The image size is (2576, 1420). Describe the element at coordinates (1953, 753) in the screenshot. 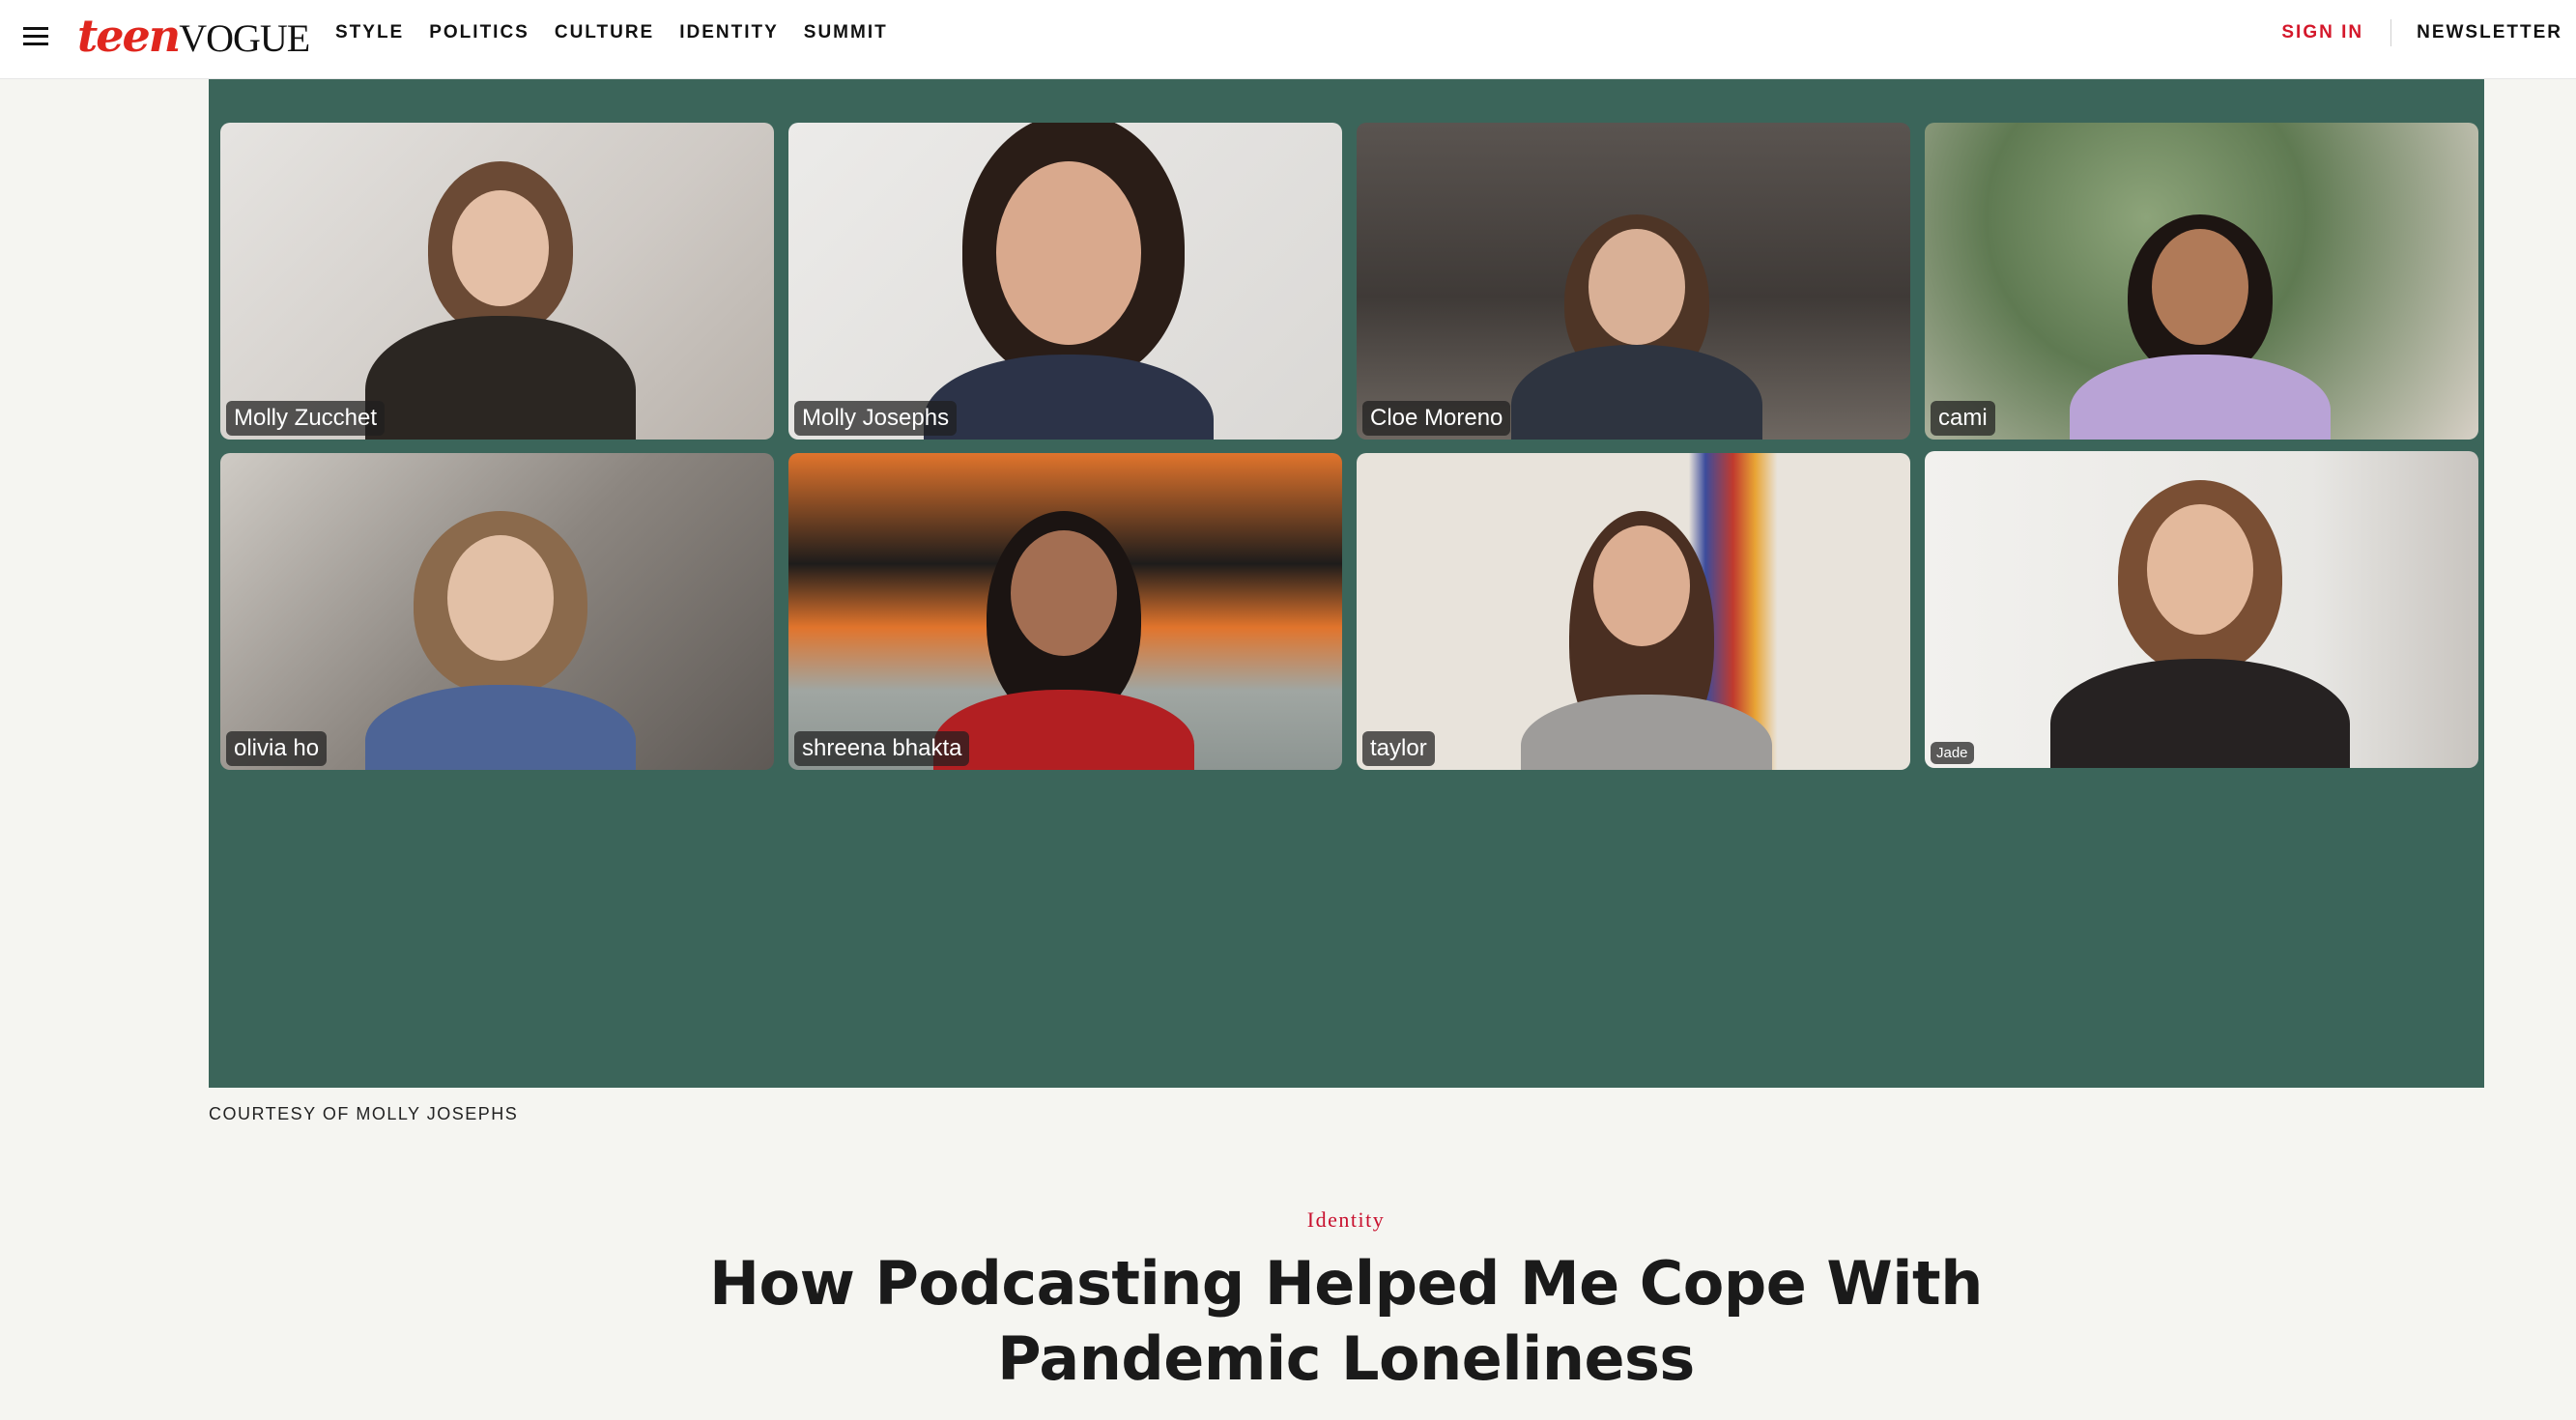

I see `participant-name: Jade` at that location.